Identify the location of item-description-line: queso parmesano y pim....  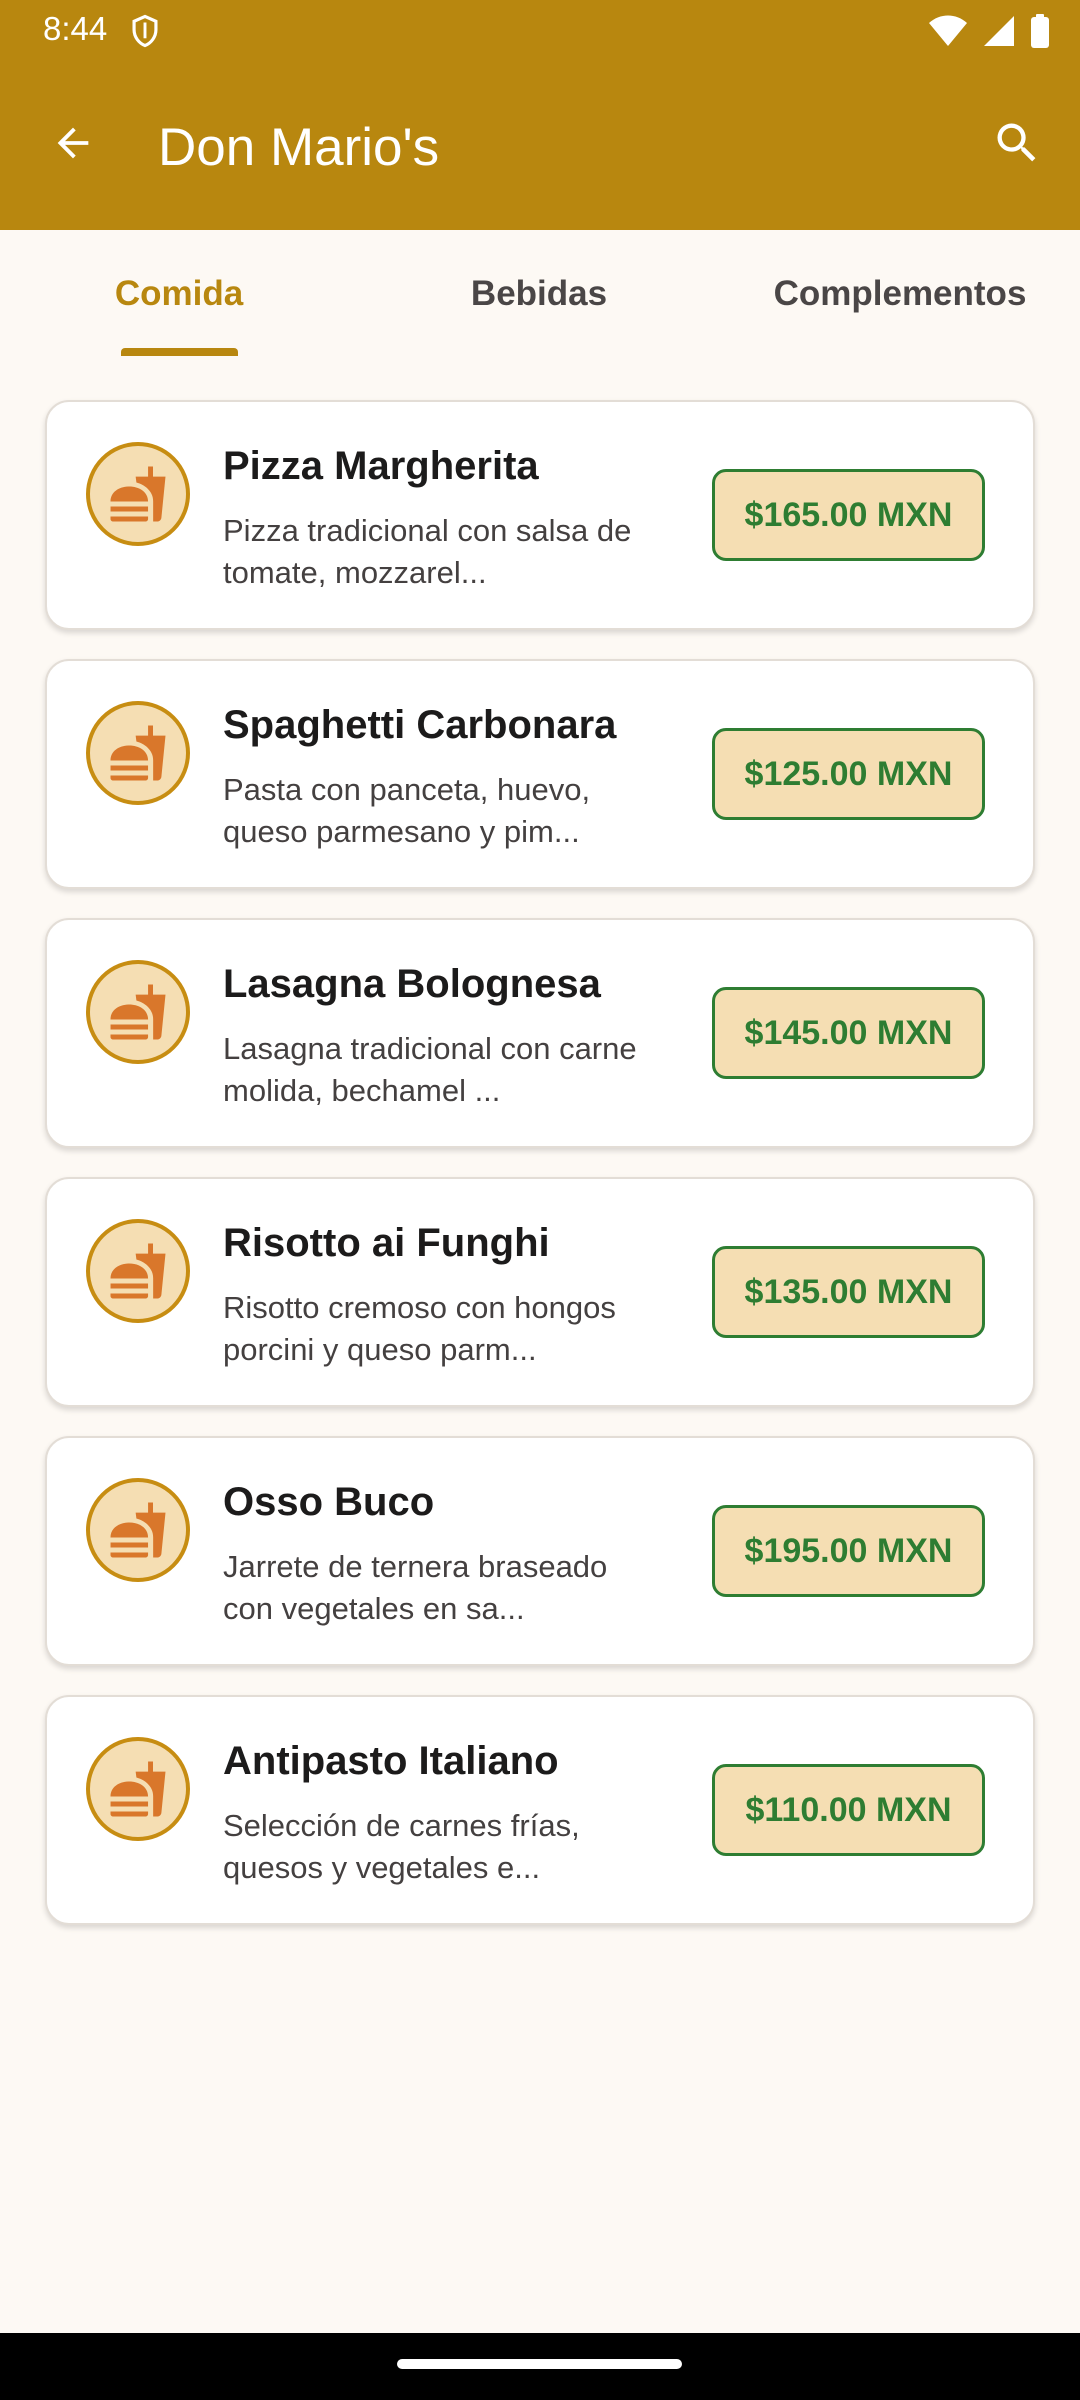
(401, 831).